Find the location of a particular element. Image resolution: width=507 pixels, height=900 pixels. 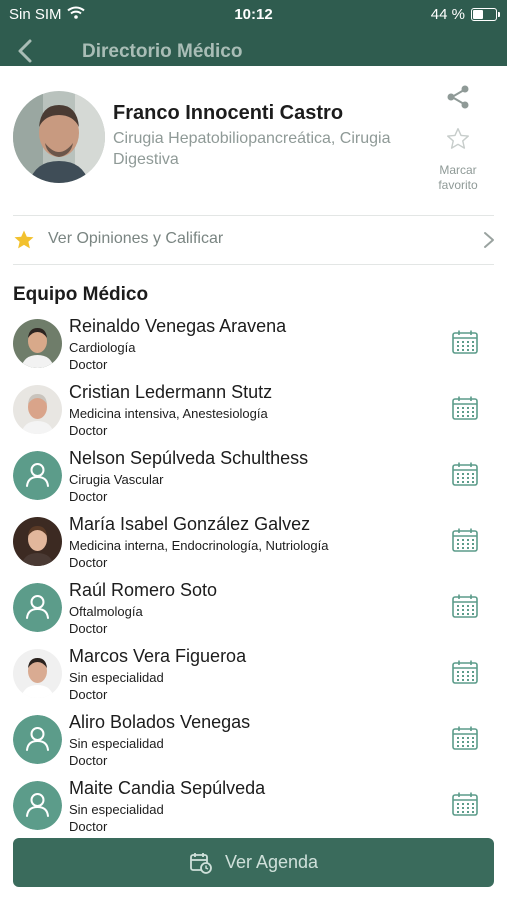

member-name: Raúl Romero Soto is located at coordinates (143, 590).